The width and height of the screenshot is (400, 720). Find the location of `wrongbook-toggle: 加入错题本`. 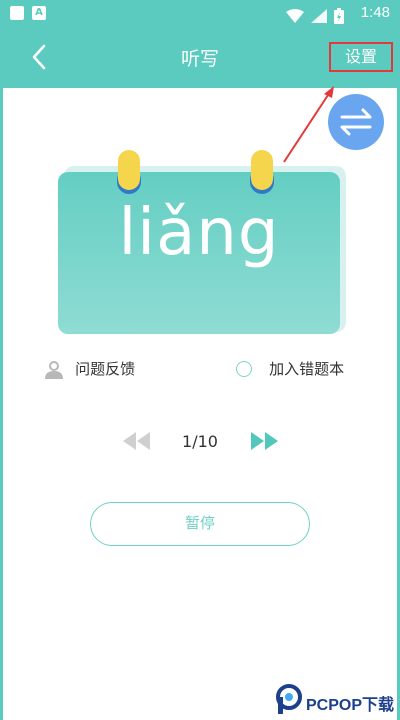

wrongbook-toggle: 加入错题本 is located at coordinates (290, 369).